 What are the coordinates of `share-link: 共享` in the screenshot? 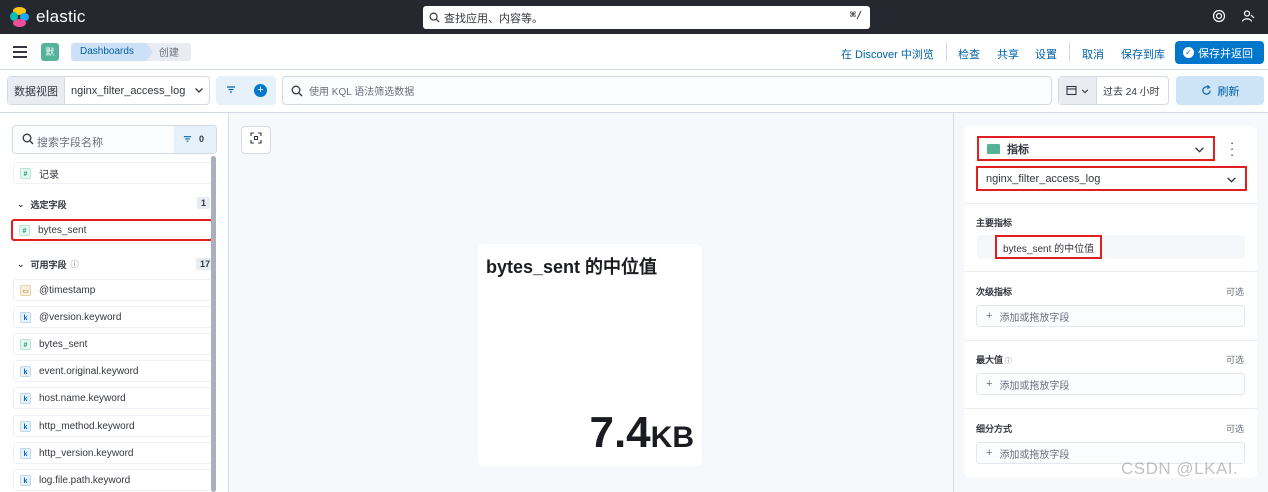 It's located at (1008, 54).